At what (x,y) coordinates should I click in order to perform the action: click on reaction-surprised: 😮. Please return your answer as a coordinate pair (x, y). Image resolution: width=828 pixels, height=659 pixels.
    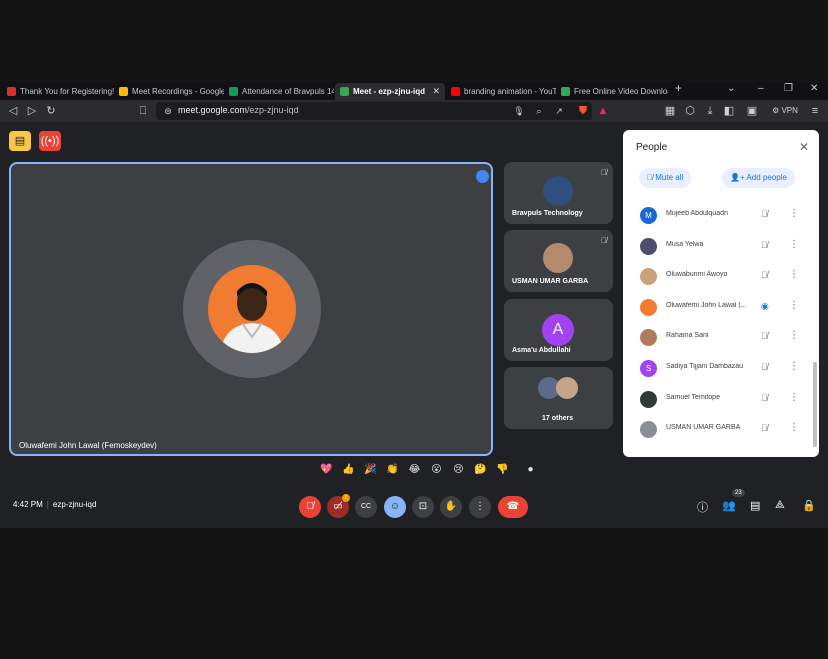
    Looking at the image, I should click on (436, 473).